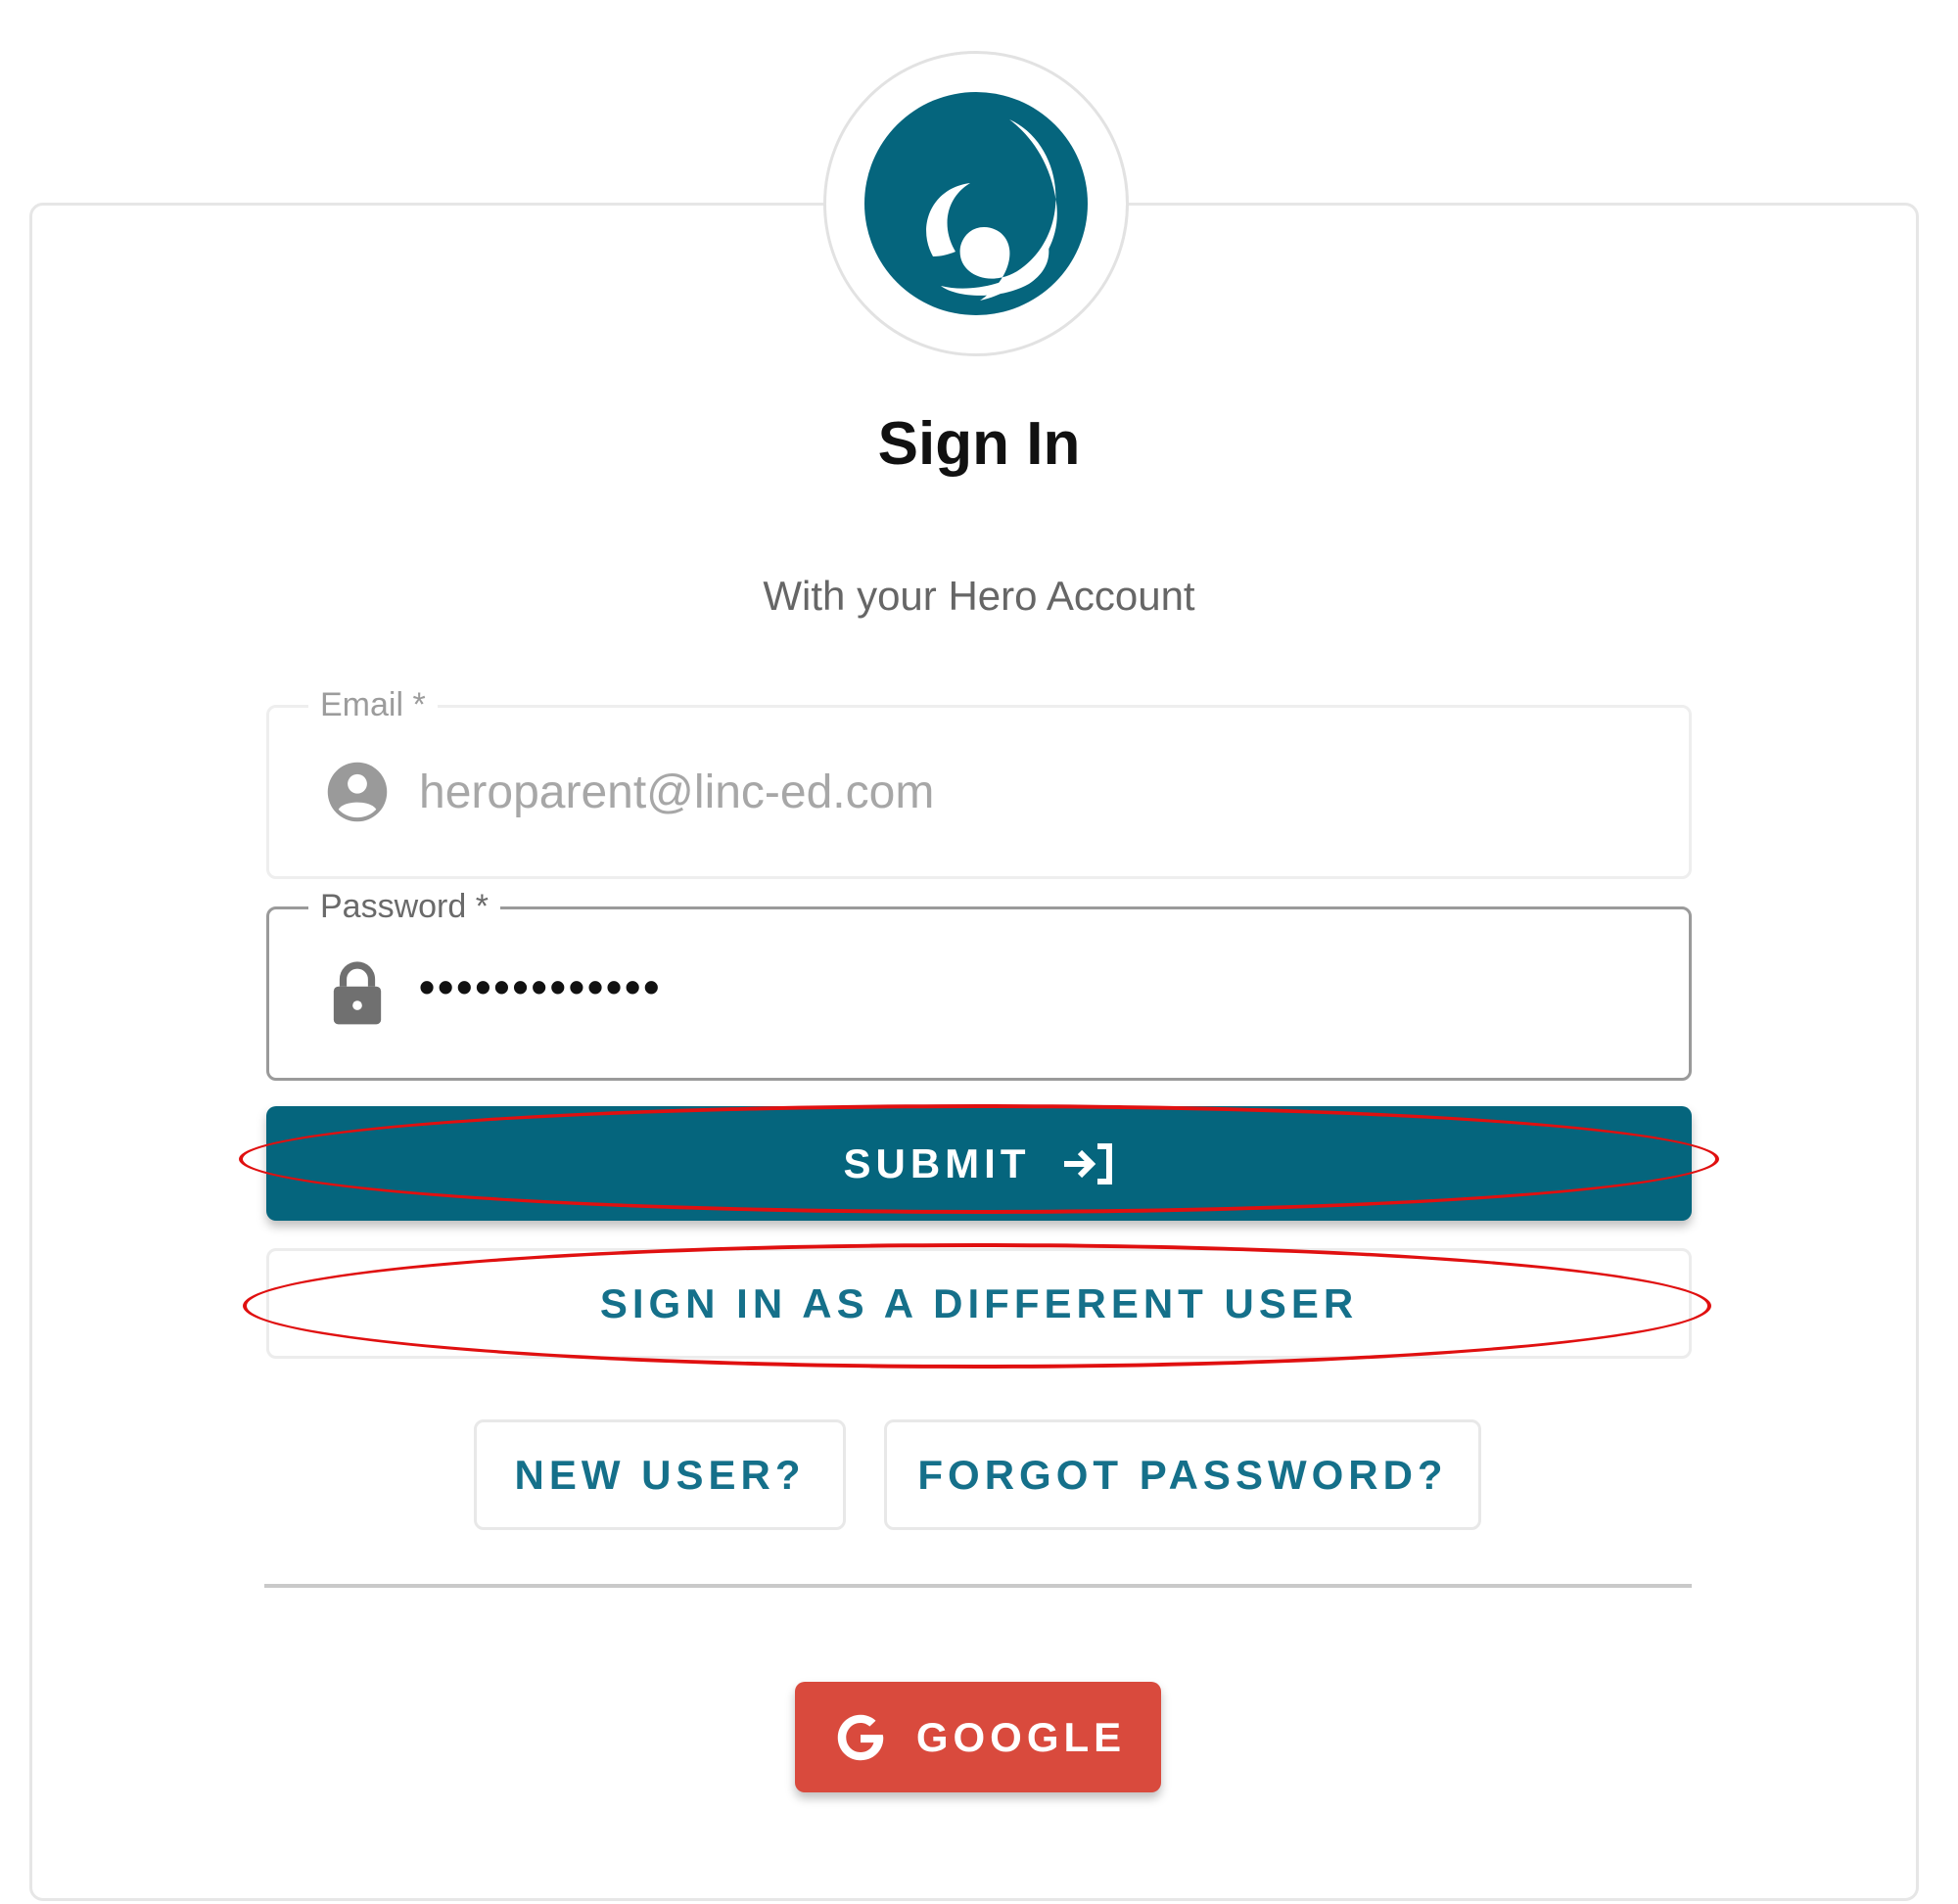 Image resolution: width=1958 pixels, height=1904 pixels. What do you see at coordinates (979, 778) in the screenshot?
I see `email-field: Email * heroparent@linc-ed.com` at bounding box center [979, 778].